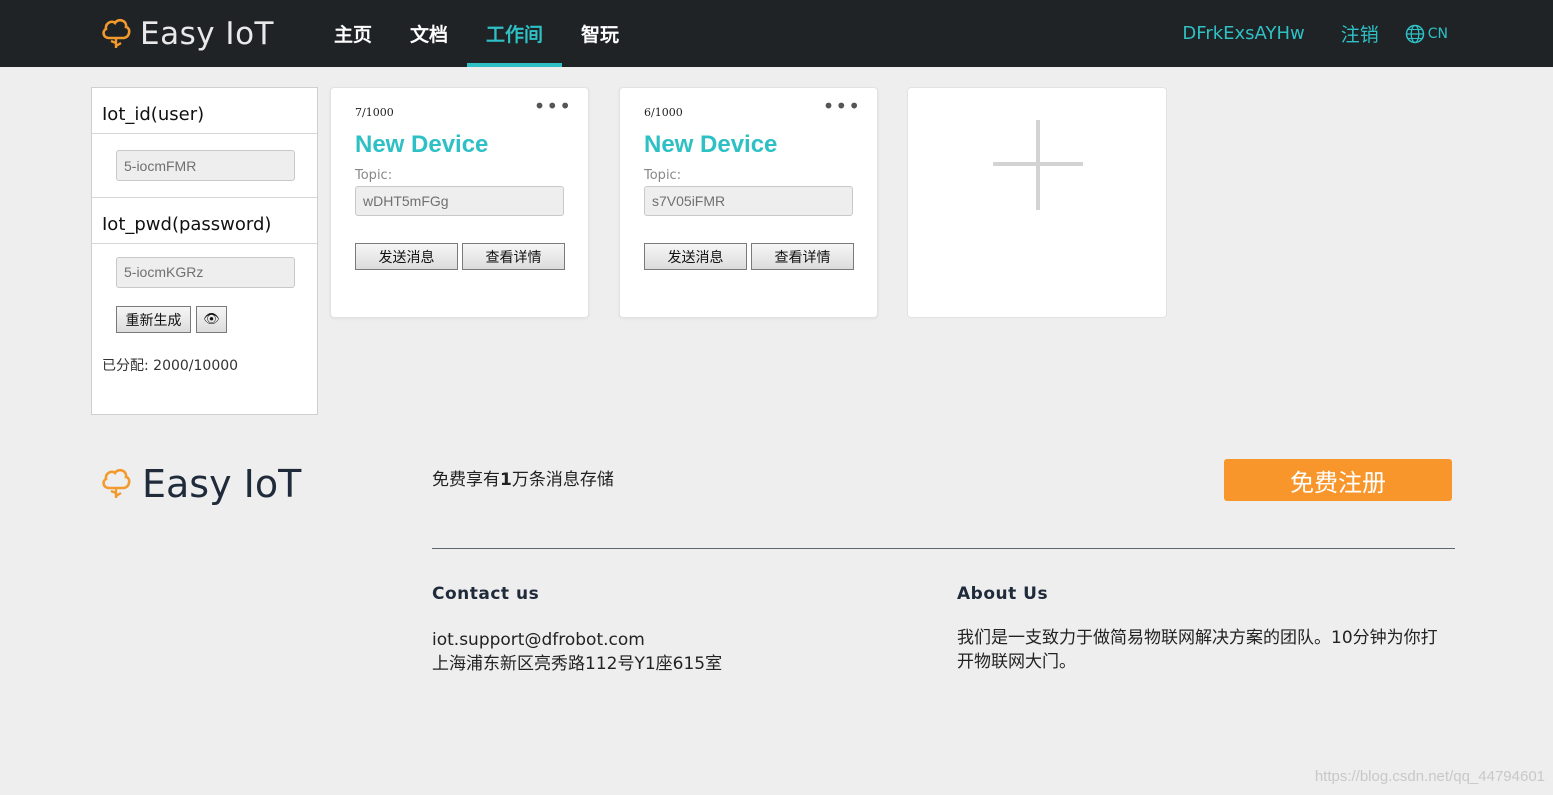  I want to click on brand-name: Easy IoT, so click(207, 34).